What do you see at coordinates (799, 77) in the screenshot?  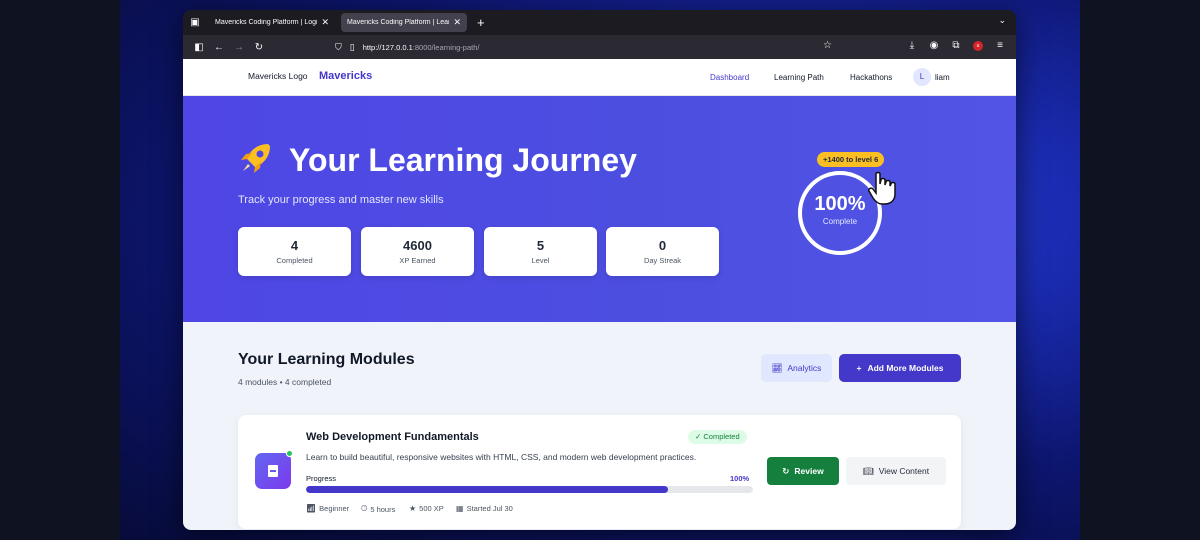 I see `nav-learning-path: Learning Path` at bounding box center [799, 77].